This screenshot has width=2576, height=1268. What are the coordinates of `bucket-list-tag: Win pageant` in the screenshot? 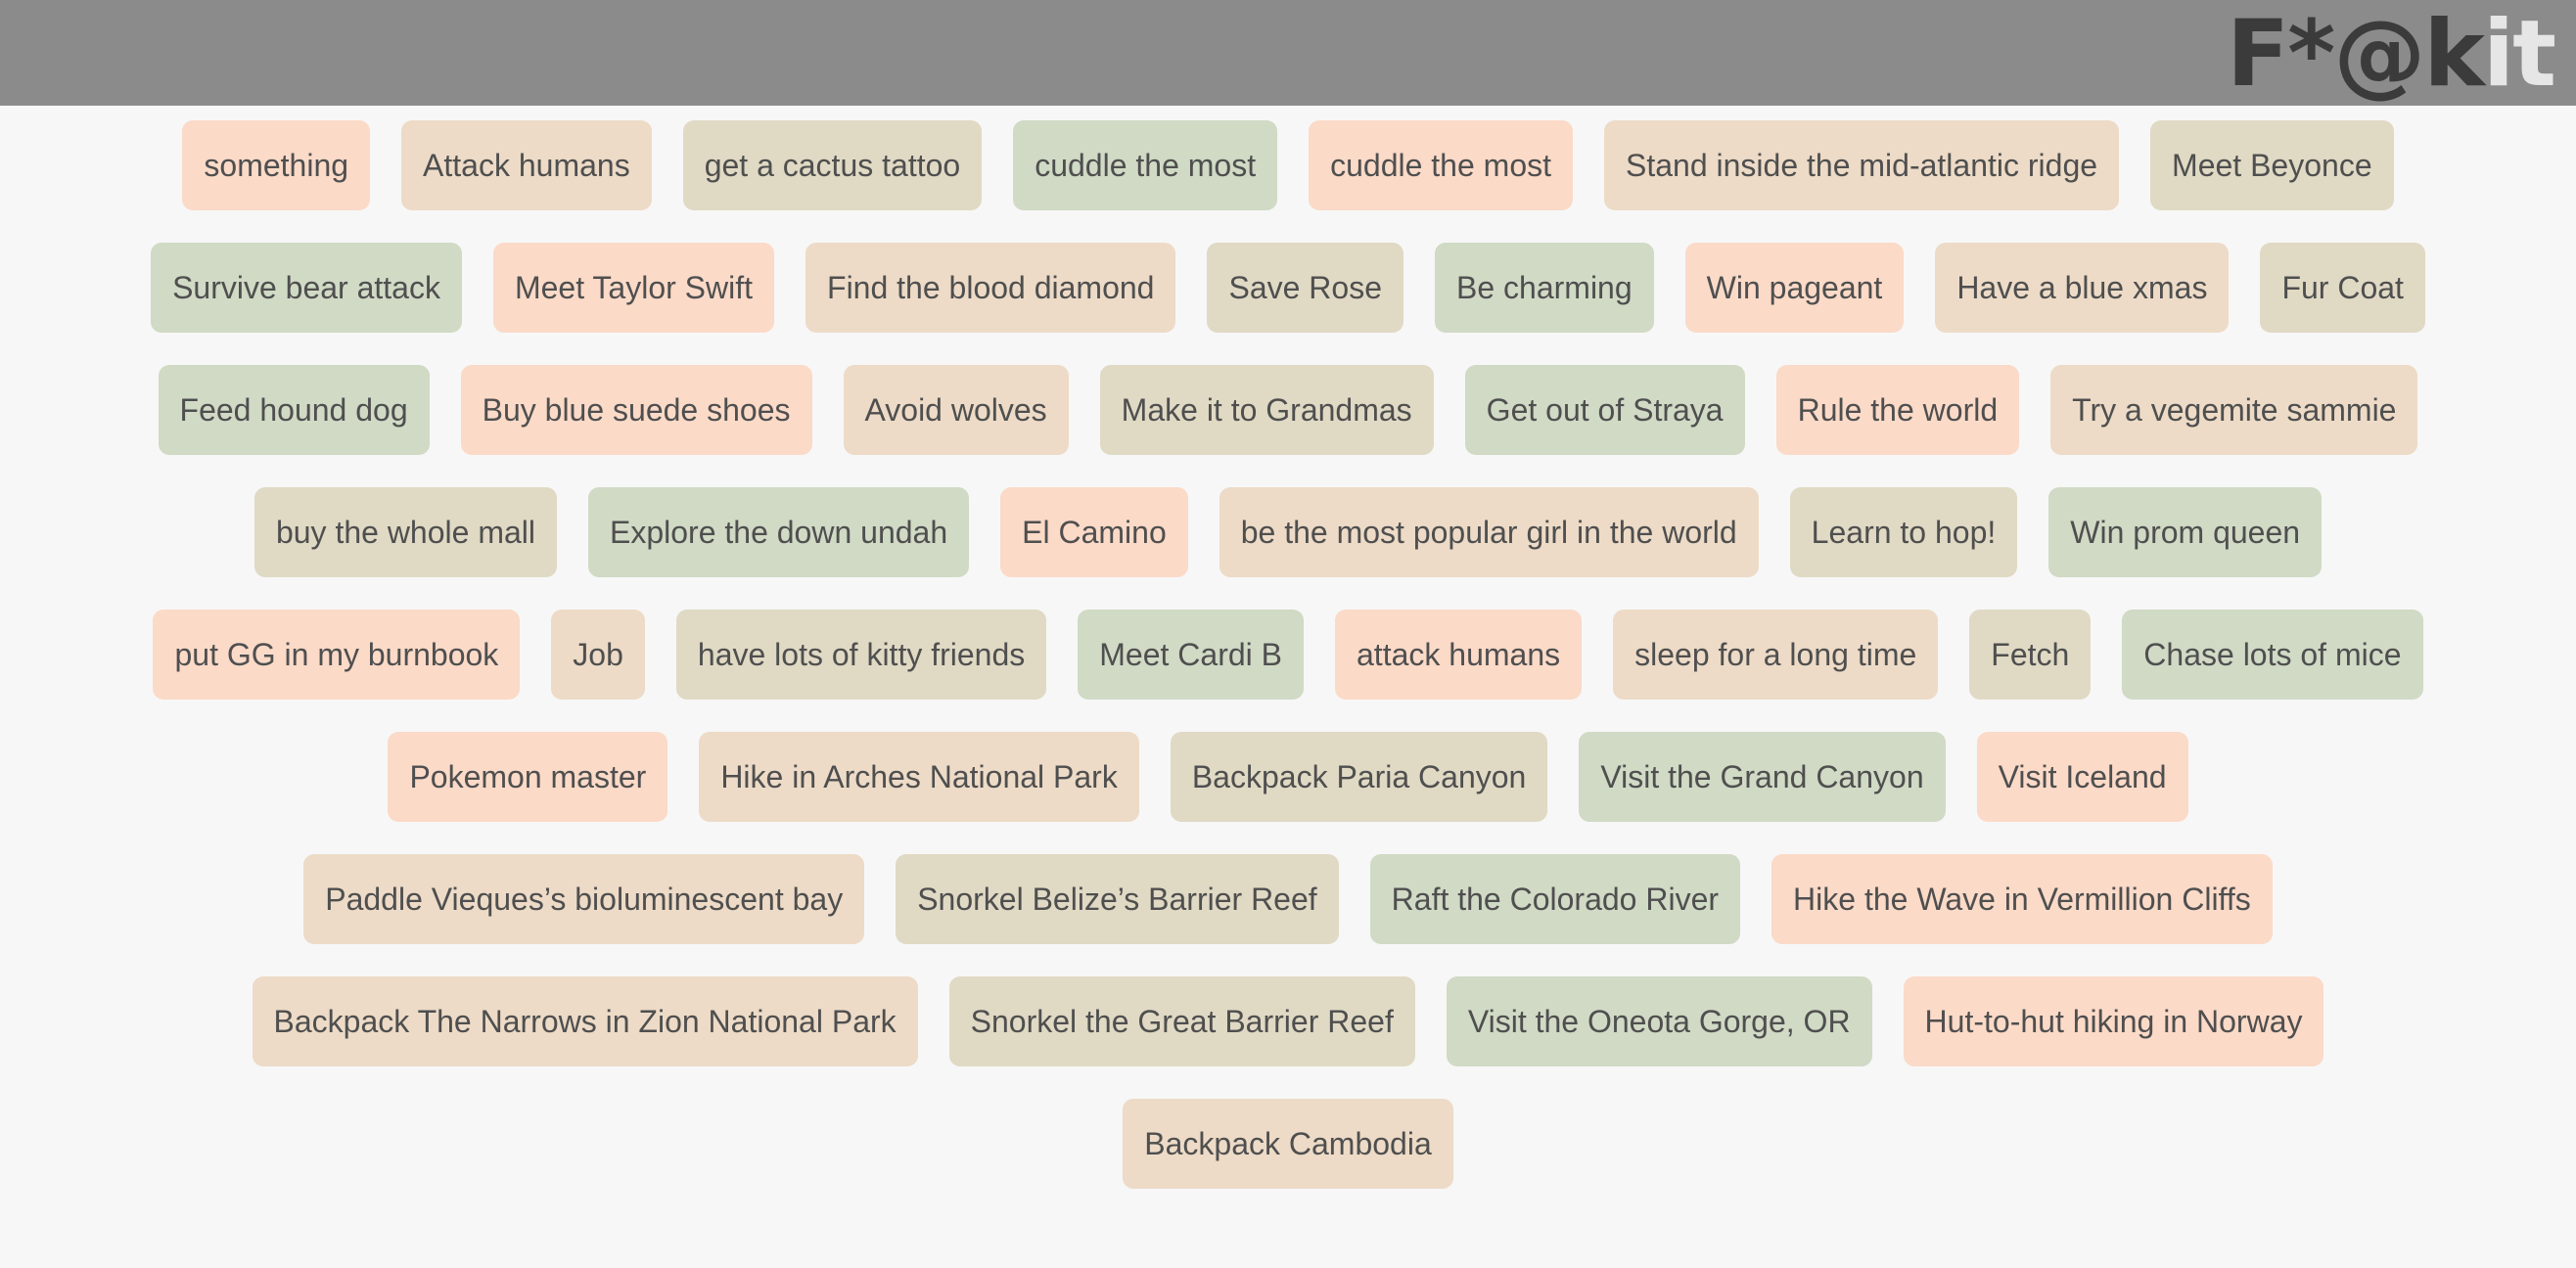 It's located at (1794, 288).